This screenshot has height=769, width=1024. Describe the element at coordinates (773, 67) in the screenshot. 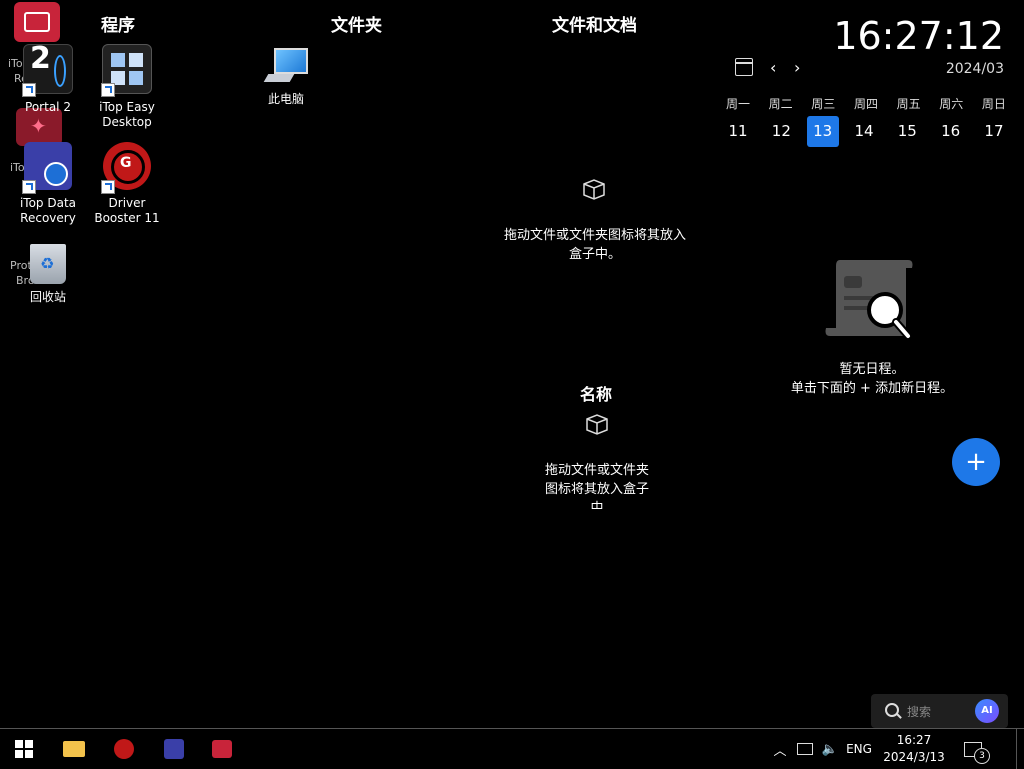

I see `prev-month-button: ‹` at that location.